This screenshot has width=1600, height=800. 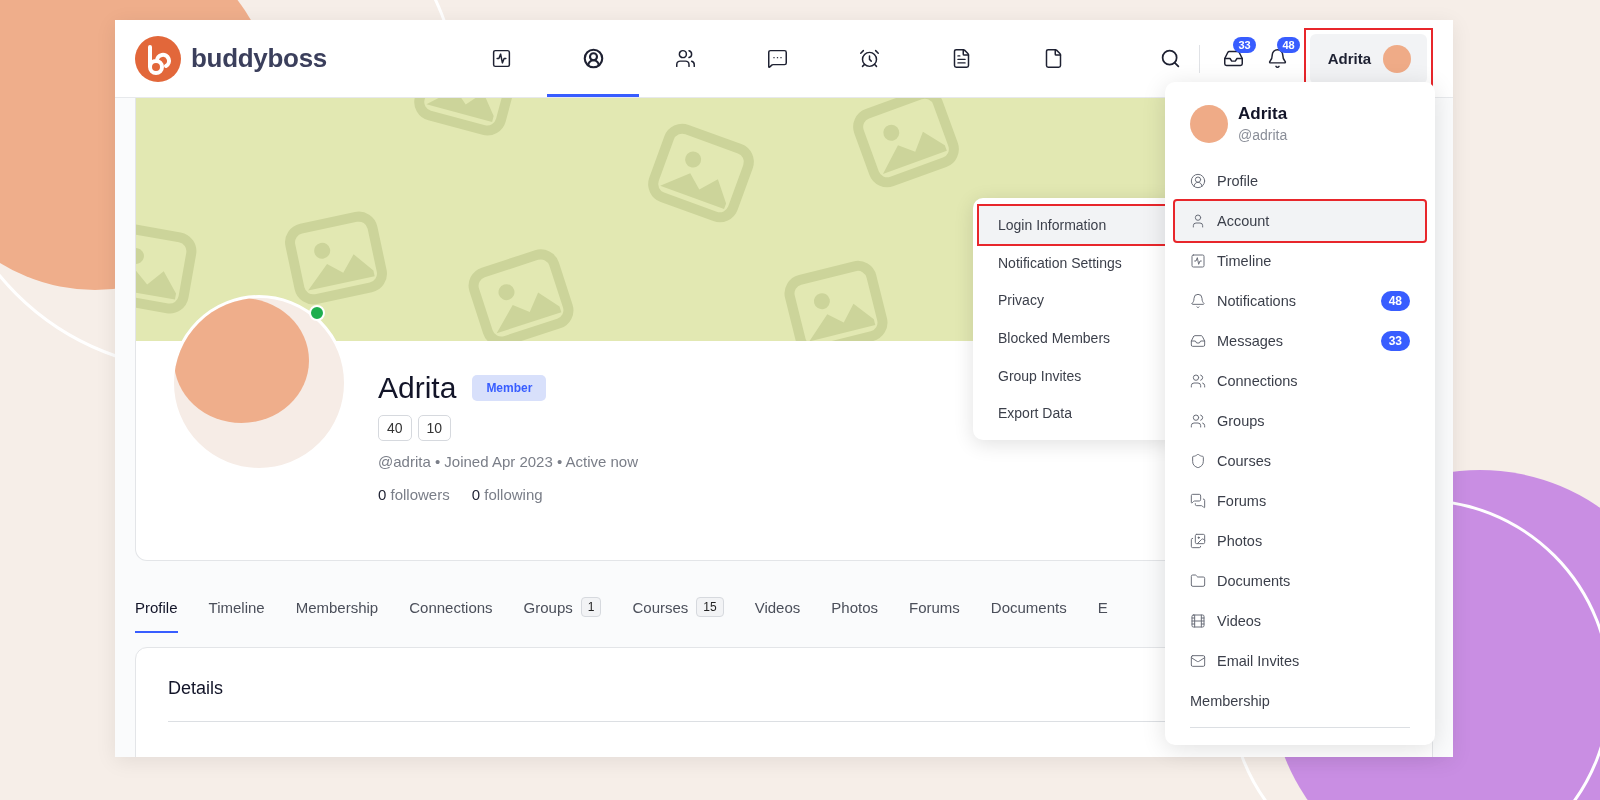 What do you see at coordinates (1300, 301) in the screenshot?
I see `menu-item: Notifications 48` at bounding box center [1300, 301].